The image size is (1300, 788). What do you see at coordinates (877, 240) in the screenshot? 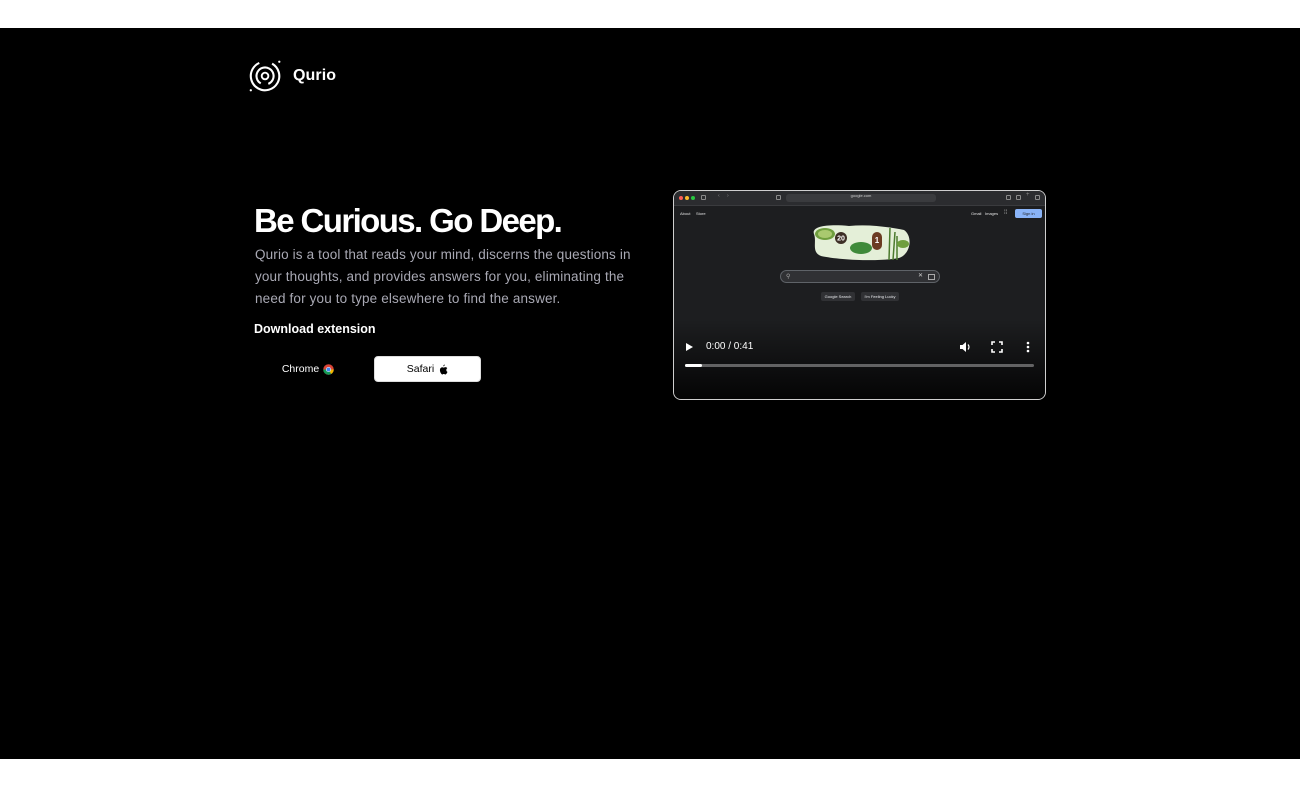
I see `doodle-number-1: 1` at bounding box center [877, 240].